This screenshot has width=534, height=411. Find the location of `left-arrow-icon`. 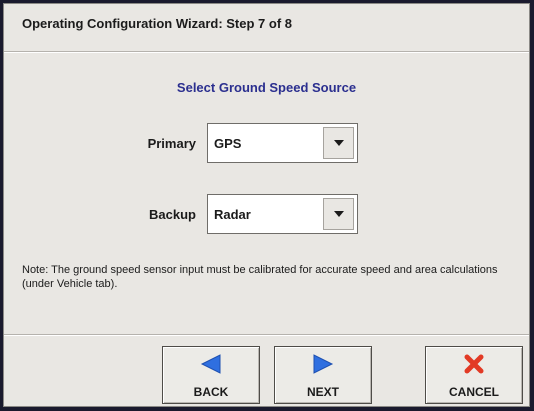

left-arrow-icon is located at coordinates (211, 366).